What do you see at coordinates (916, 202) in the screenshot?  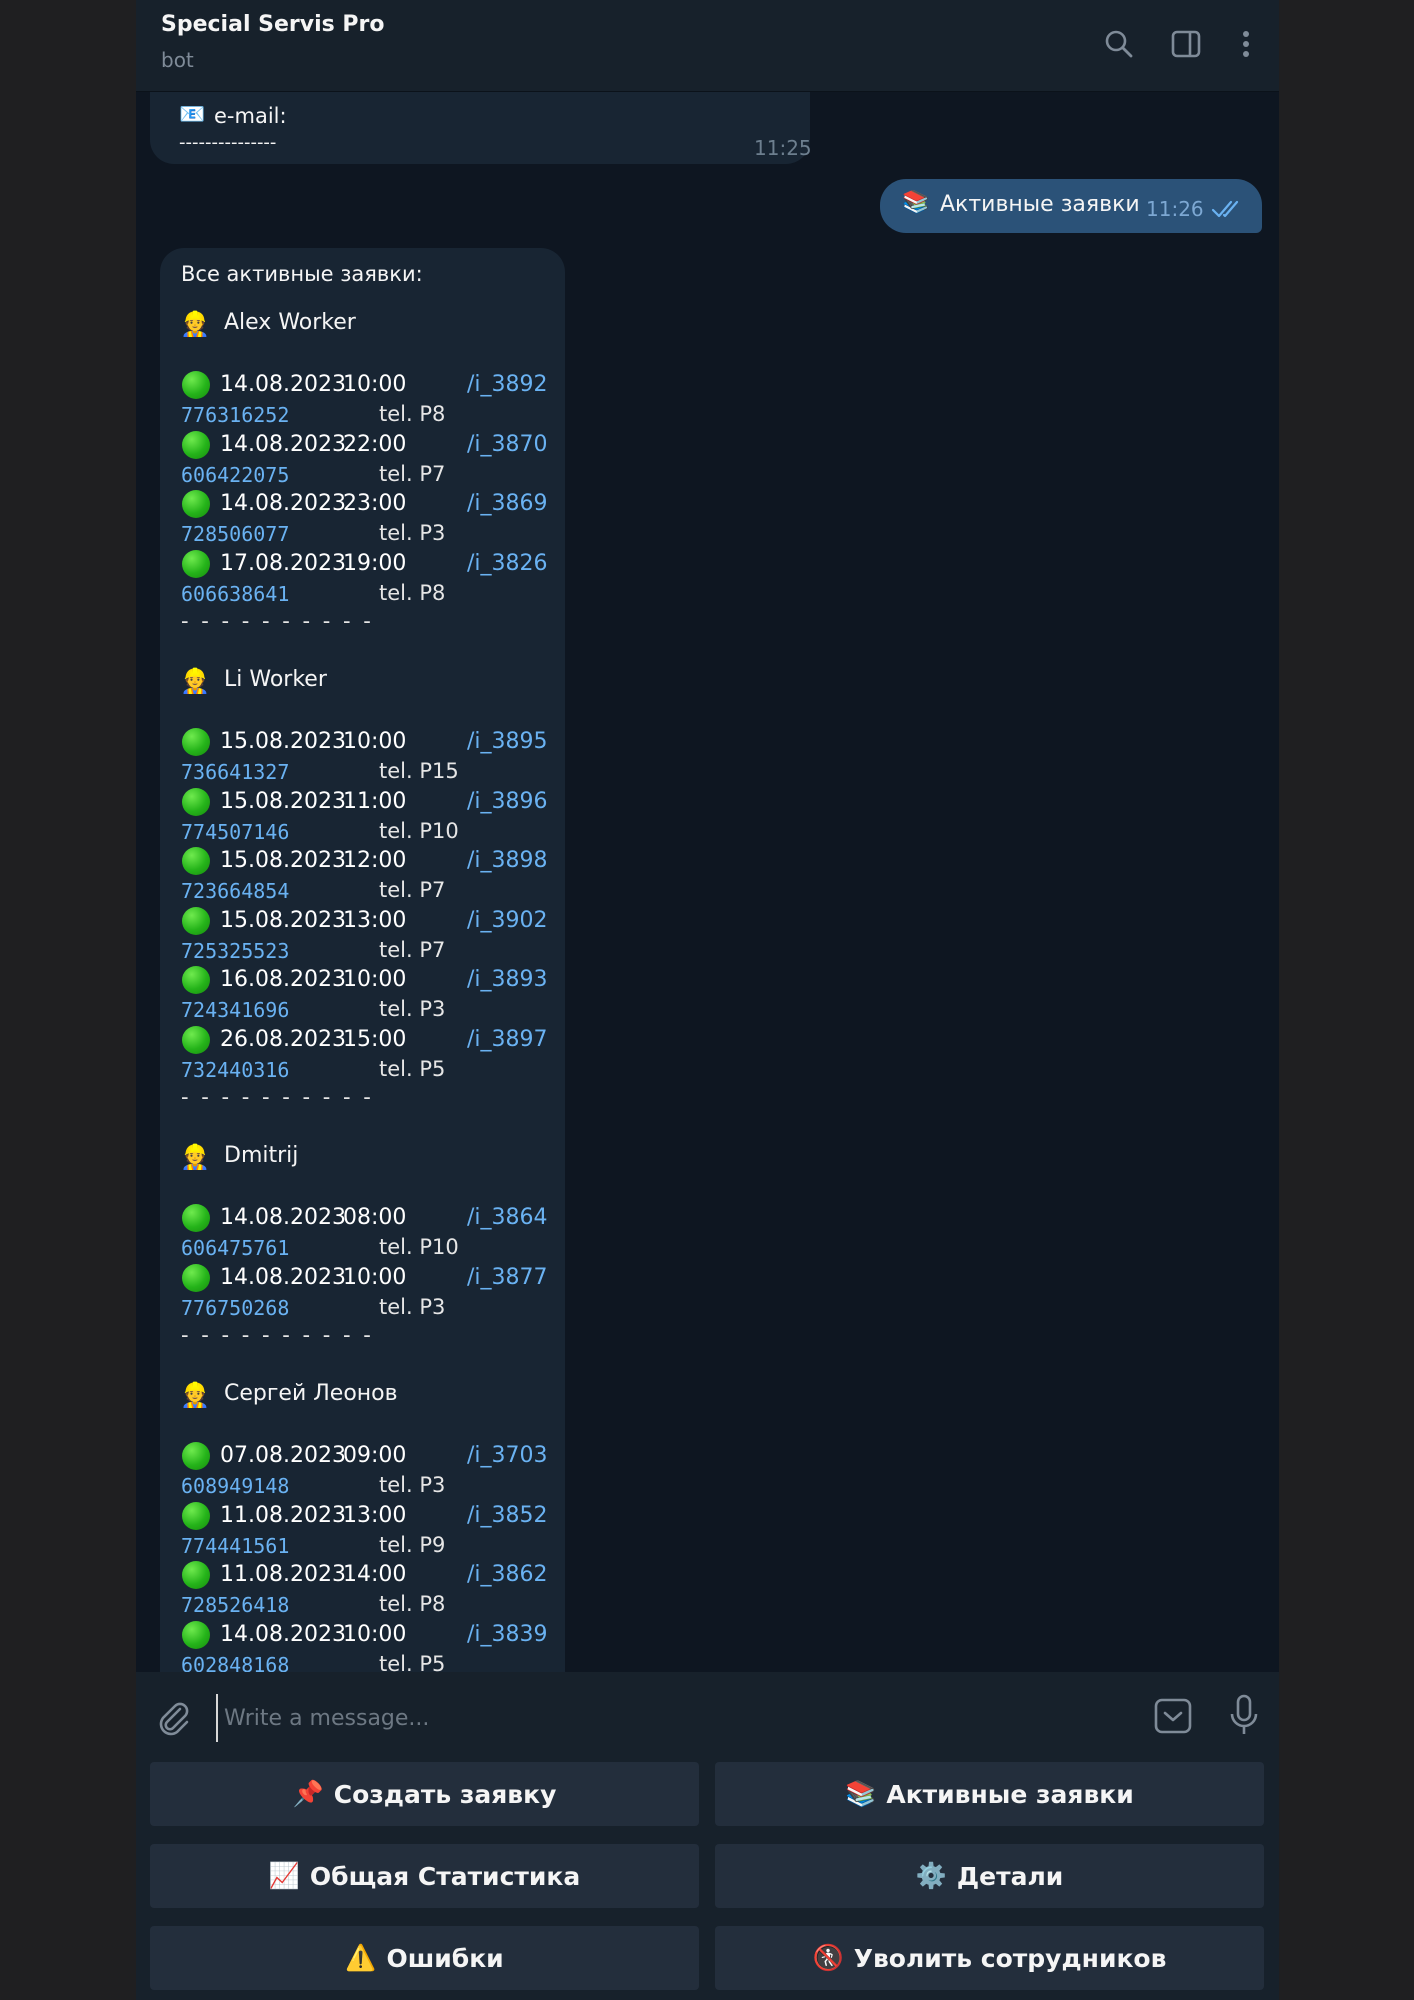 I see `books-icon: 📚` at bounding box center [916, 202].